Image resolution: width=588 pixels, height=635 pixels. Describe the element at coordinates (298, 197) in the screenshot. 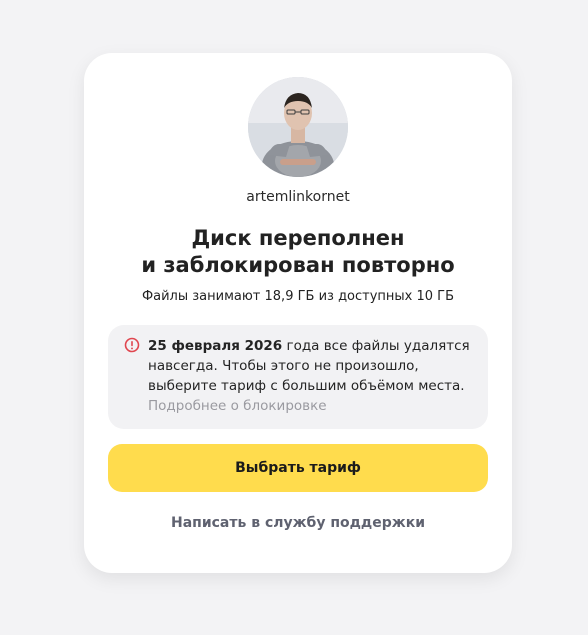

I see `username: artemlinkornet` at that location.